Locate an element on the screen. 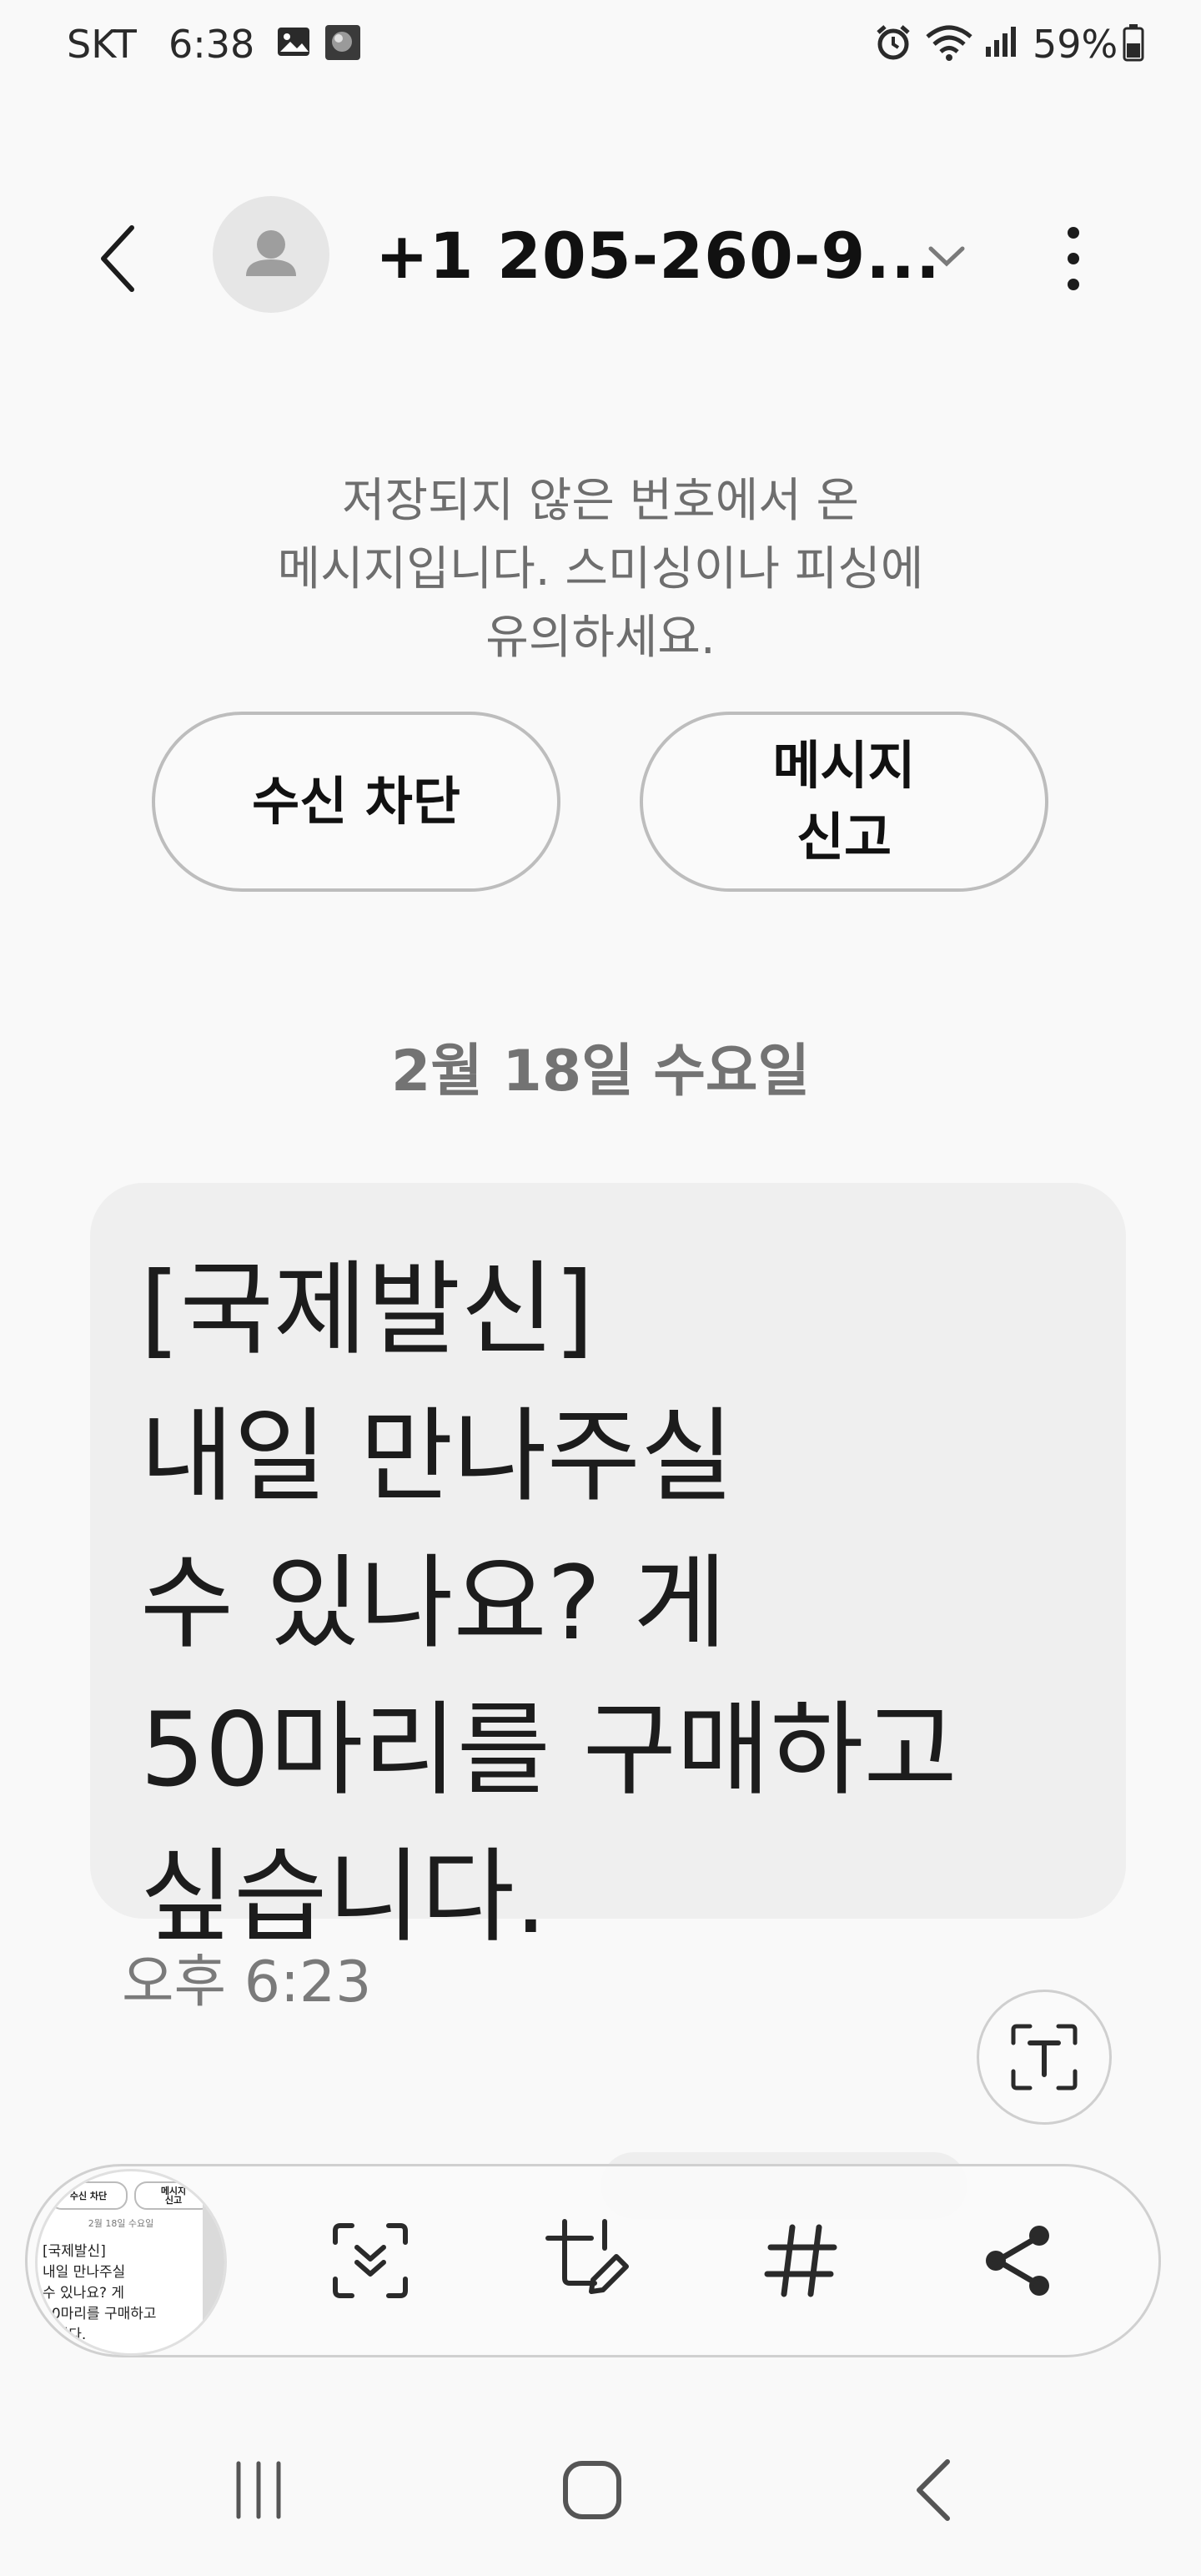  avatar is located at coordinates (271, 254).